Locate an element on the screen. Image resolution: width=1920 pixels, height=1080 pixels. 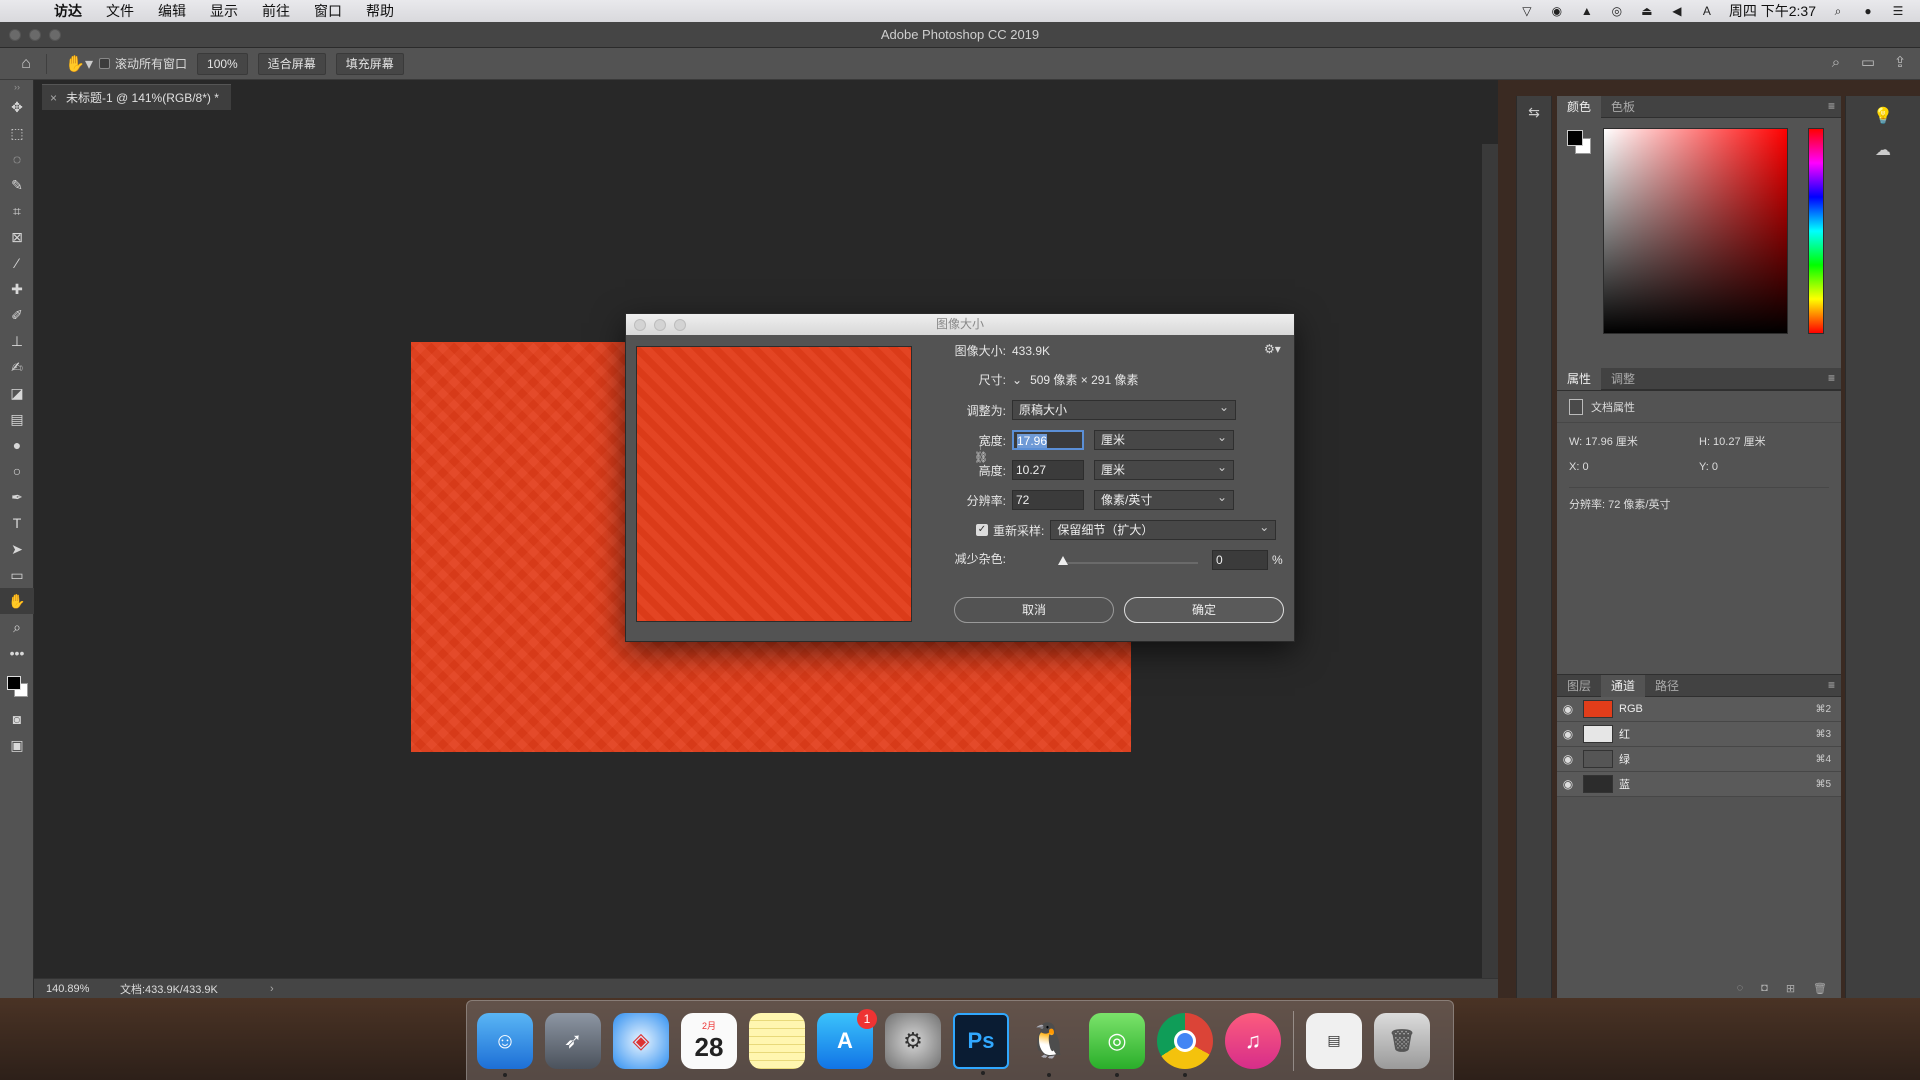
status-expand-icon: › is located at coordinates (272, 989).